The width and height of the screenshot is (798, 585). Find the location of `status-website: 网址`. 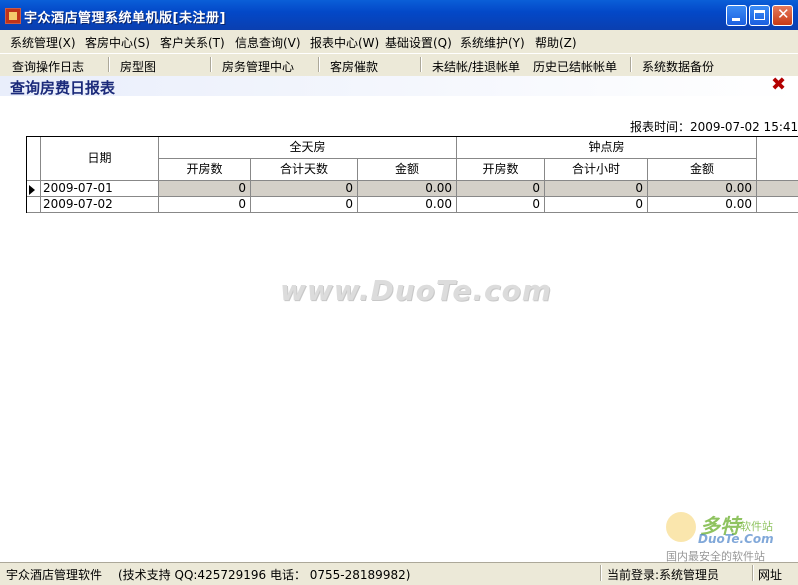

status-website: 网址 is located at coordinates (770, 574).